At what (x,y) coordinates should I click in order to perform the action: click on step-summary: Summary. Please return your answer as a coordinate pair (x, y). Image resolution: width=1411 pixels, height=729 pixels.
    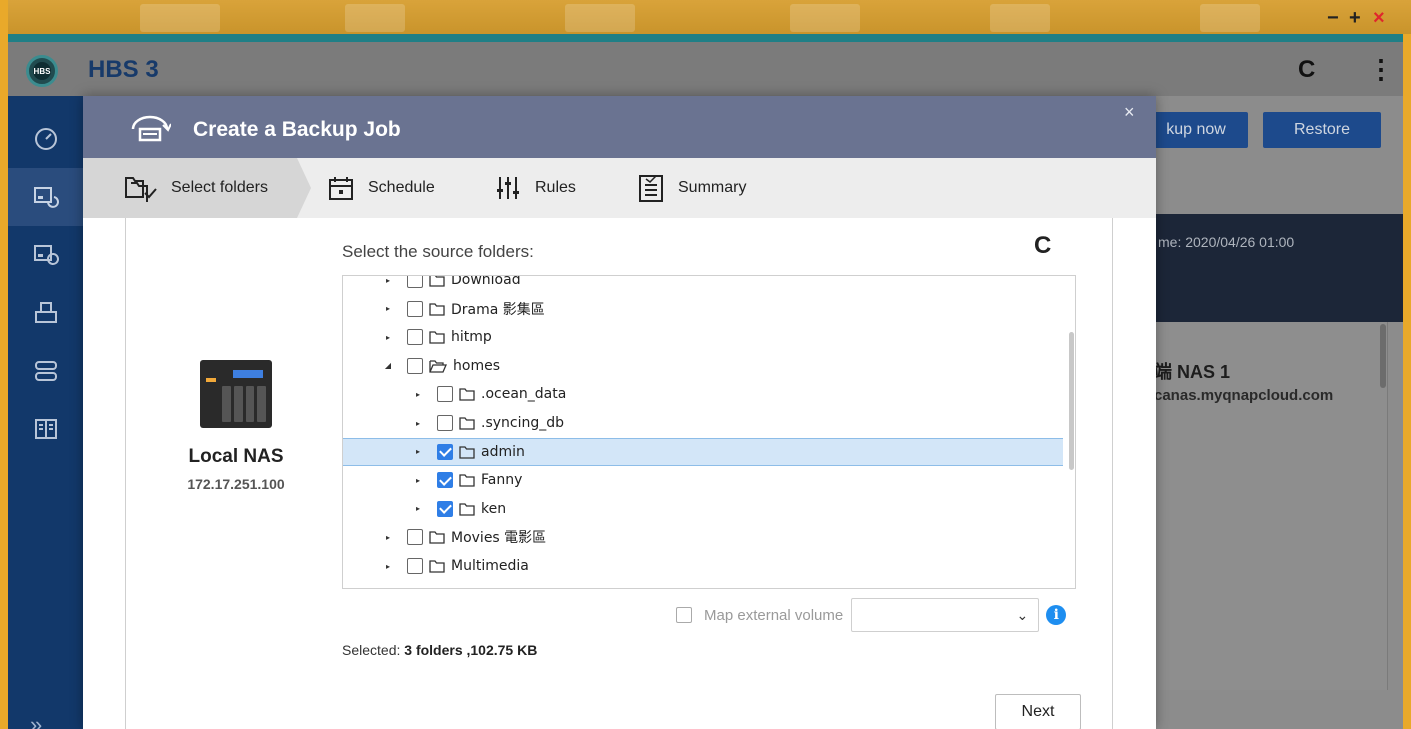
    Looking at the image, I should click on (692, 188).